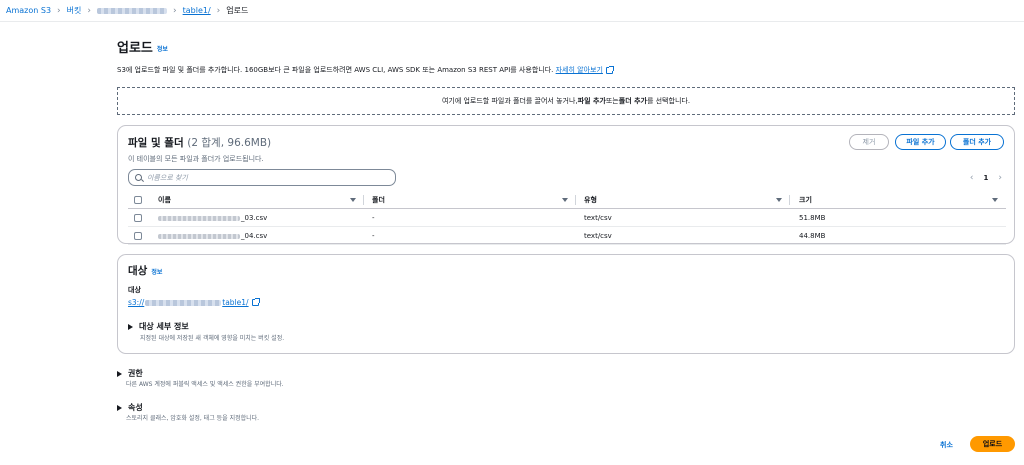 The width and height of the screenshot is (1024, 465). Describe the element at coordinates (579, 70) in the screenshot. I see `learn-more-link: 자세히 알아보기` at that location.